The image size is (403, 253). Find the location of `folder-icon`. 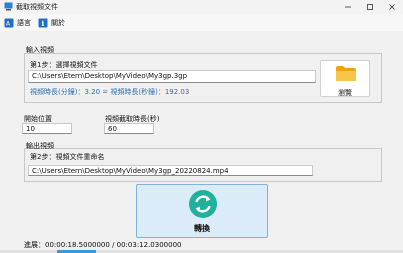

folder-icon is located at coordinates (346, 74).